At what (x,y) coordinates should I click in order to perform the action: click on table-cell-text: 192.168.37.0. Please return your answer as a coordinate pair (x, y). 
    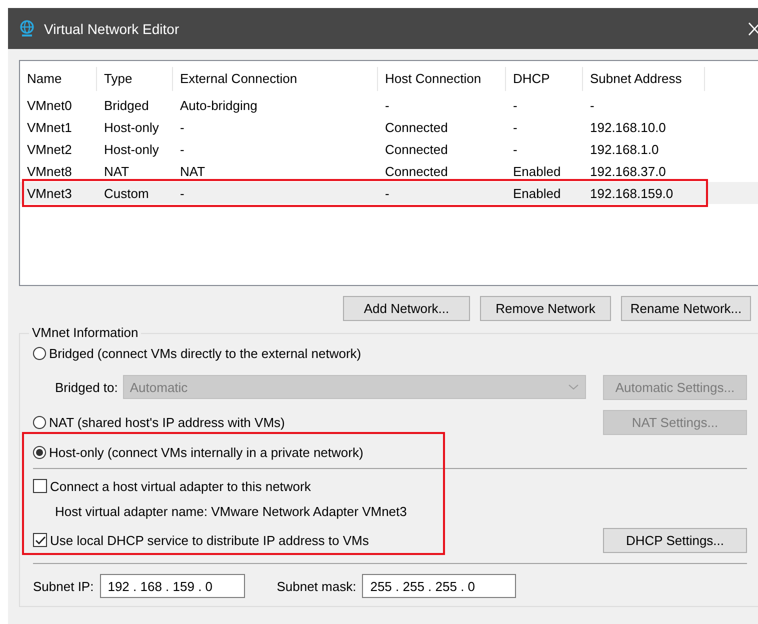
    Looking at the image, I should click on (628, 171).